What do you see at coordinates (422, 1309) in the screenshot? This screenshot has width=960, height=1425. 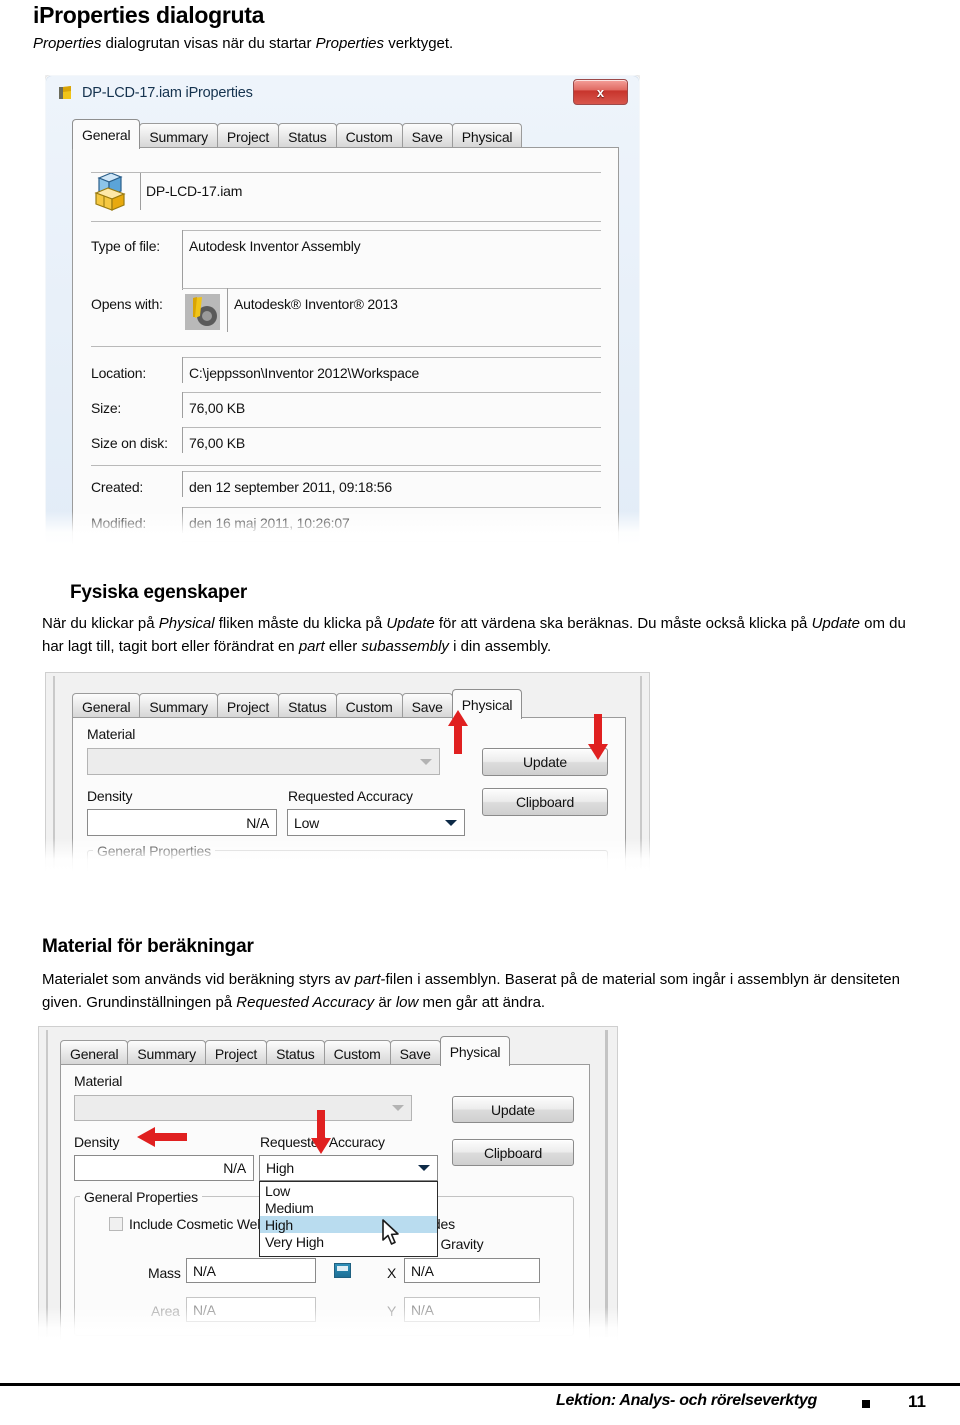 I see `cog-y-value: N/A` at bounding box center [422, 1309].